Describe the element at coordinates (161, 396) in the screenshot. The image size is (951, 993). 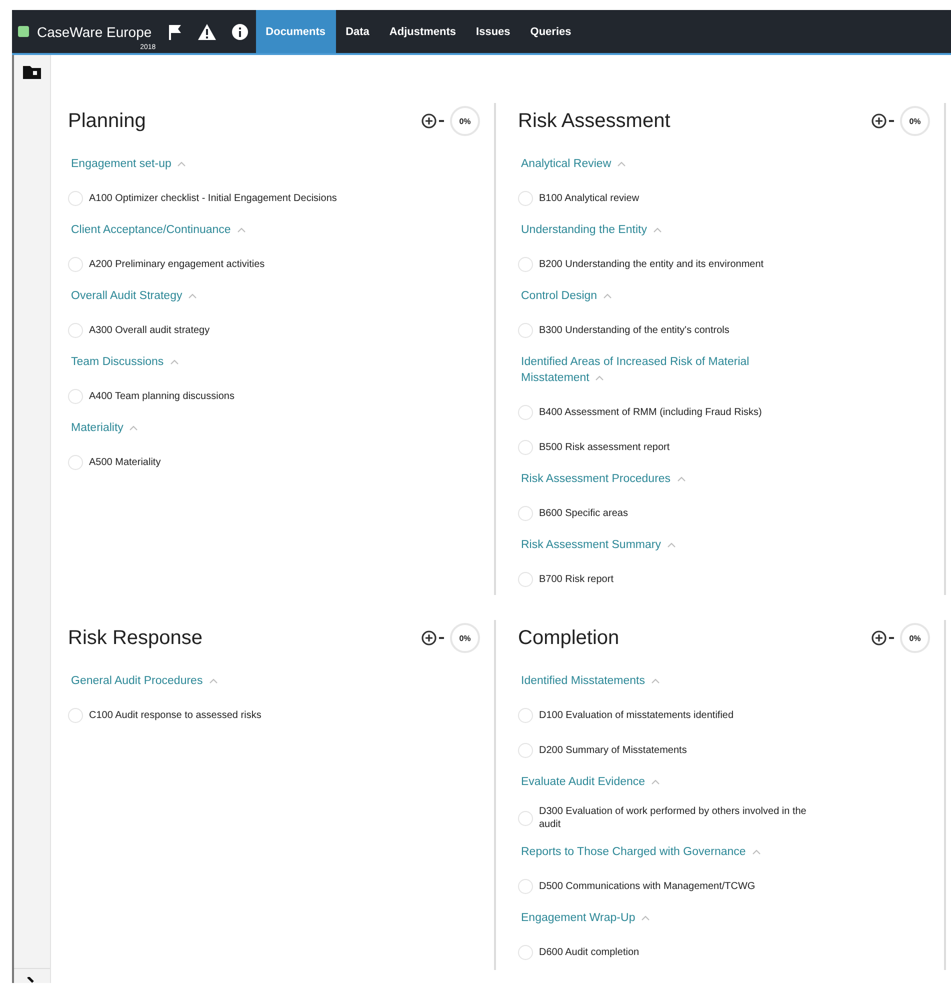
I see `document-link: A400 Team planning discussions` at that location.